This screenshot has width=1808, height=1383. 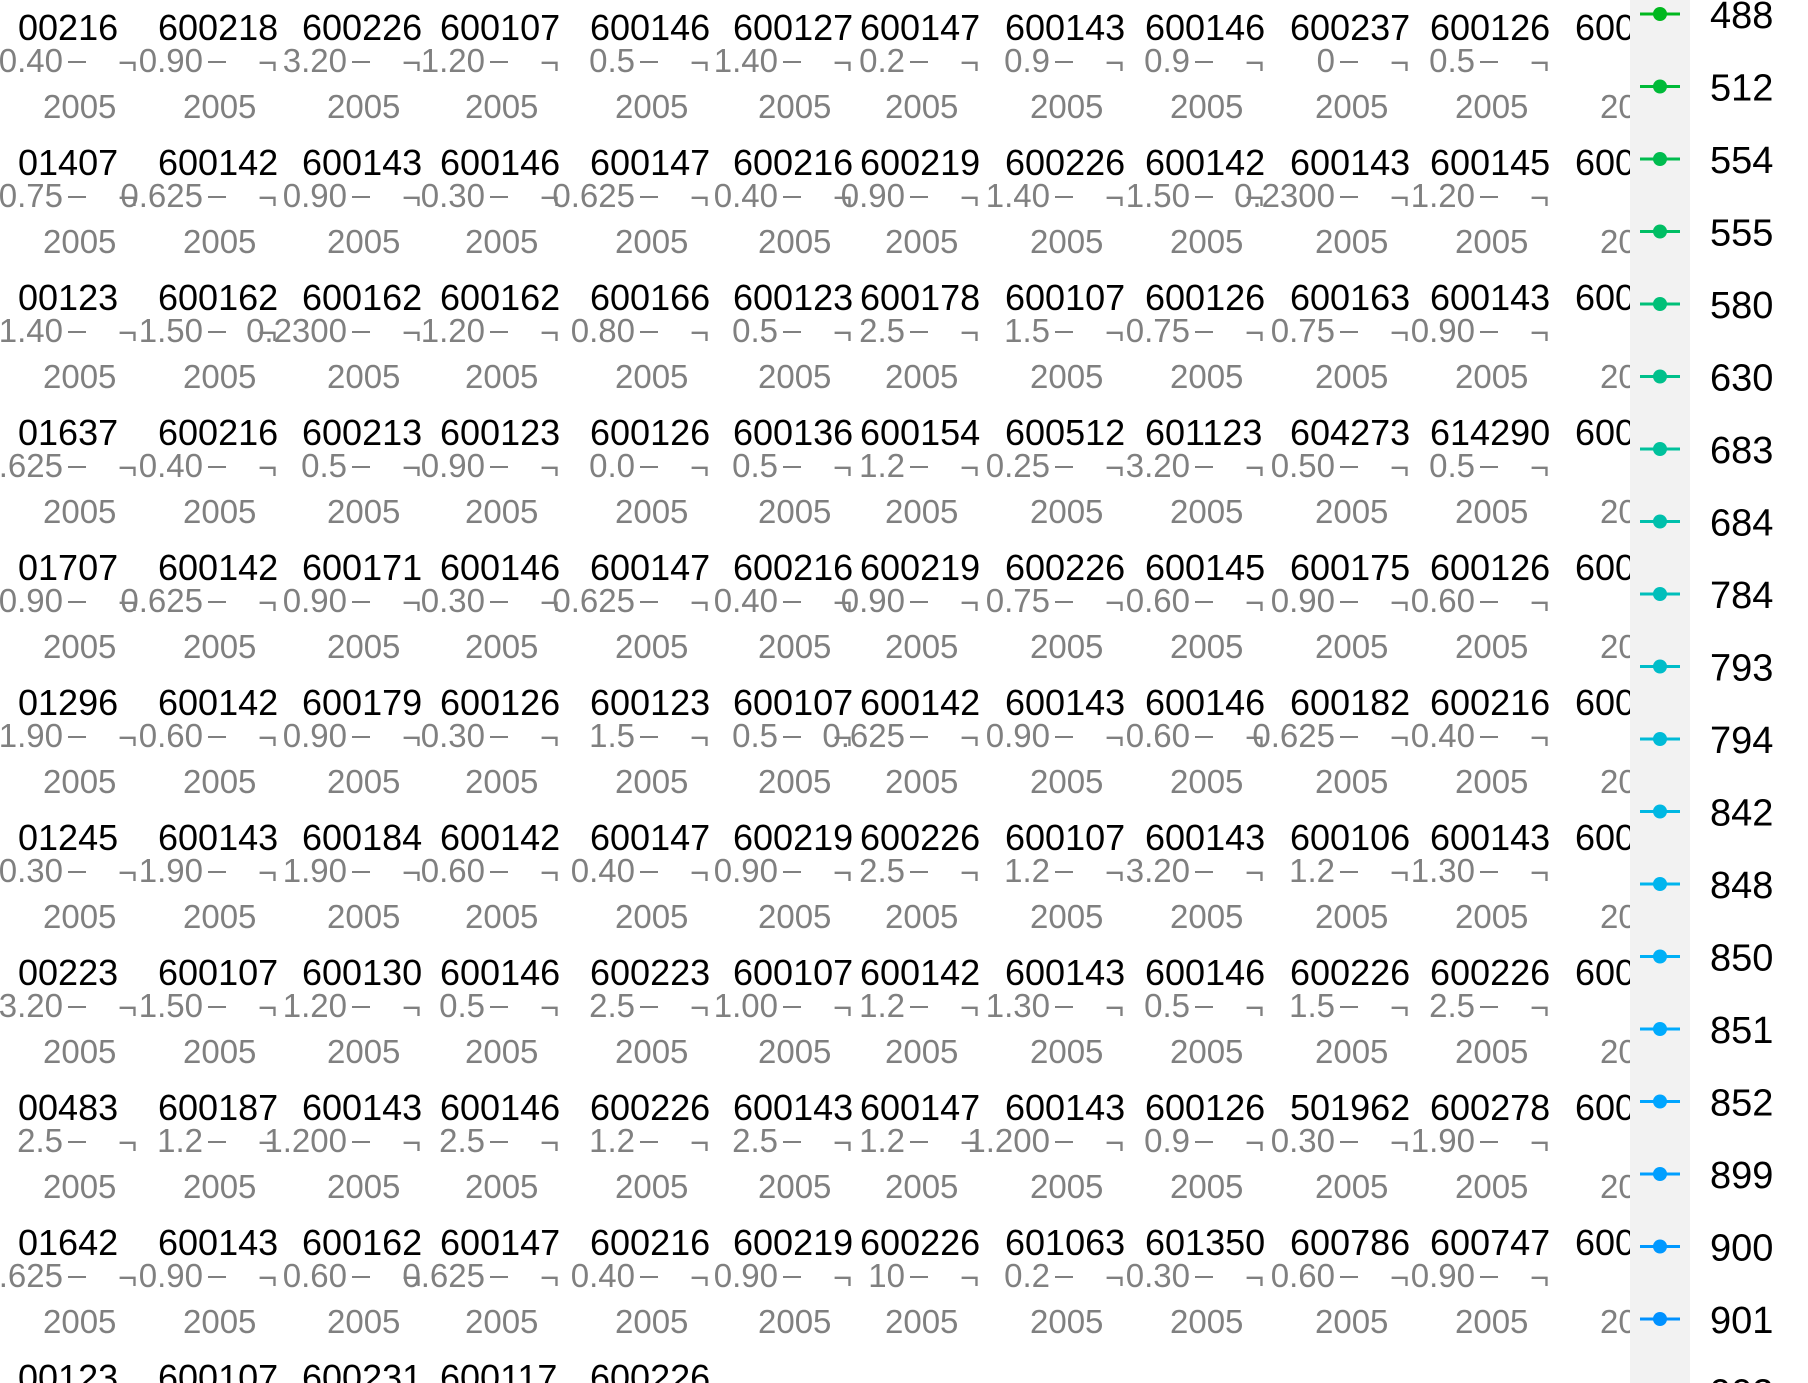 What do you see at coordinates (315, 870) in the screenshot?
I see `y-tick-label: 1.90` at bounding box center [315, 870].